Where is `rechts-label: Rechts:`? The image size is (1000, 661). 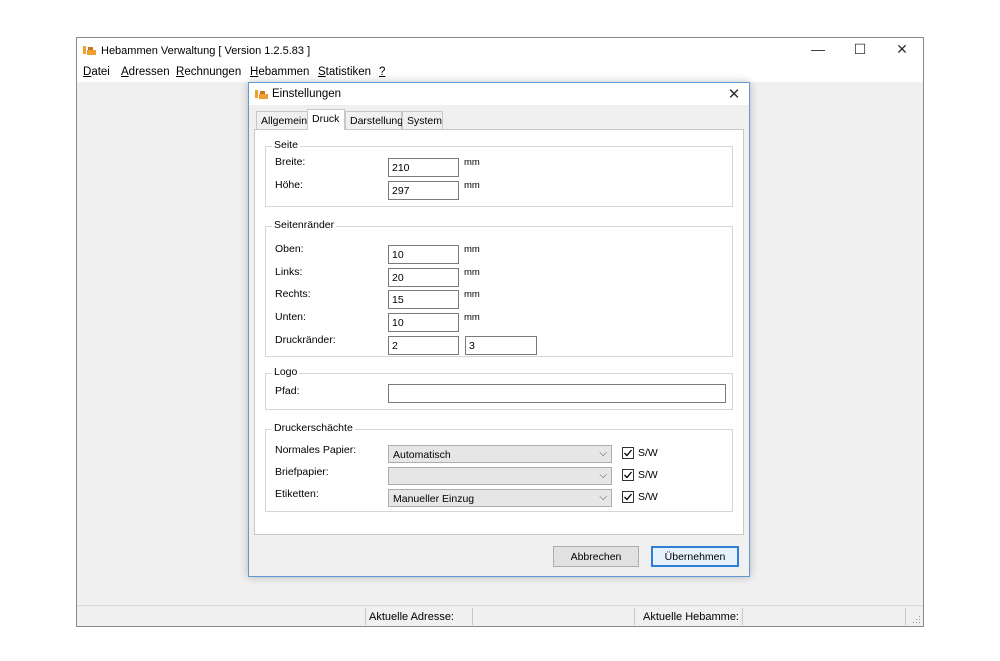
rechts-label: Rechts: is located at coordinates (293, 294).